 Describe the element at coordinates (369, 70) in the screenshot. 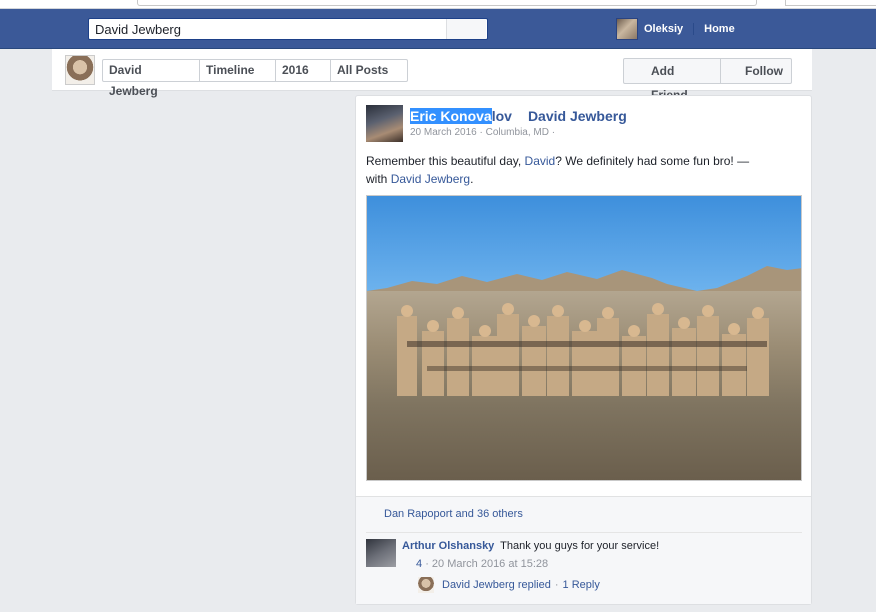

I see `breadcrumb-filter: All Posts` at that location.